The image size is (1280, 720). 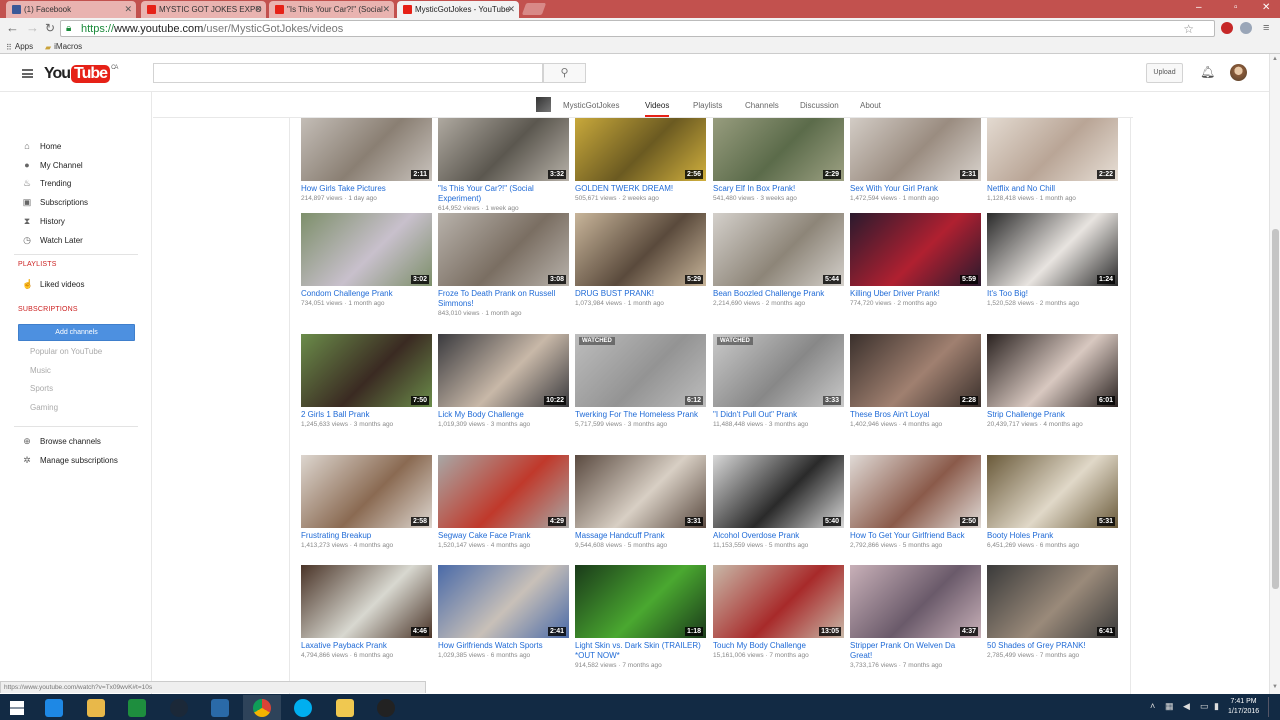 I want to click on video-thumbnail: 3:32, so click(x=503, y=149).